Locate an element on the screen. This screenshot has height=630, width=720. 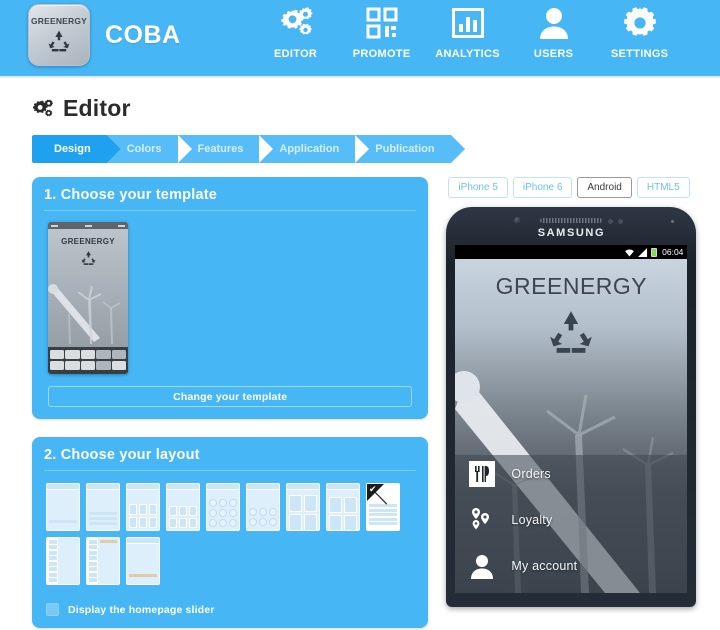
panel-title: 1. Choose your template is located at coordinates (230, 199).